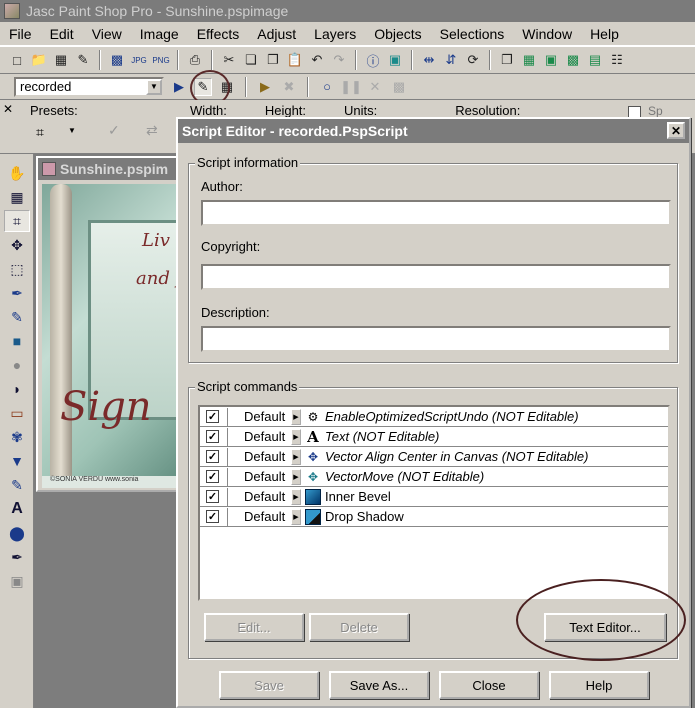 The image size is (695, 708). Describe the element at coordinates (17, 60) in the screenshot. I see `new-file-icon: □` at that location.